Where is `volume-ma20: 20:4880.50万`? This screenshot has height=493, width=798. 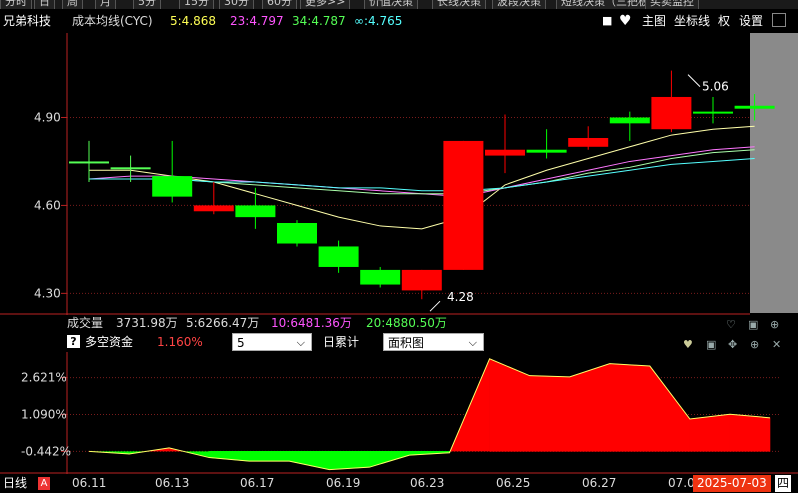 volume-ma20: 20:4880.50万 is located at coordinates (406, 323).